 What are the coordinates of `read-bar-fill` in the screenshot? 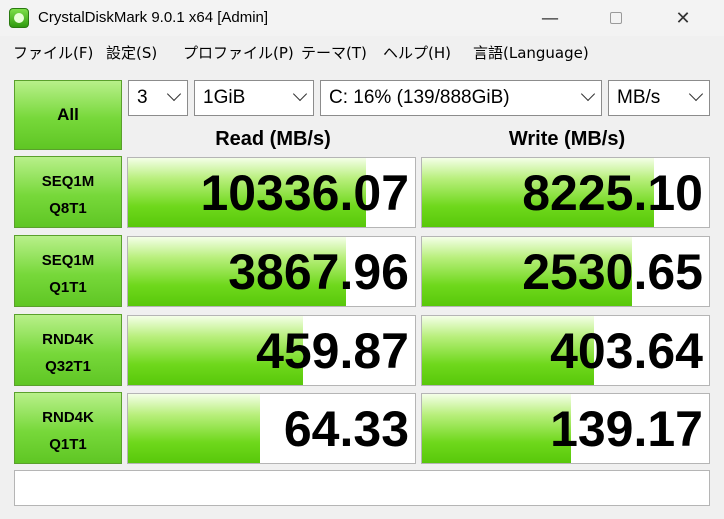 It's located at (194, 428).